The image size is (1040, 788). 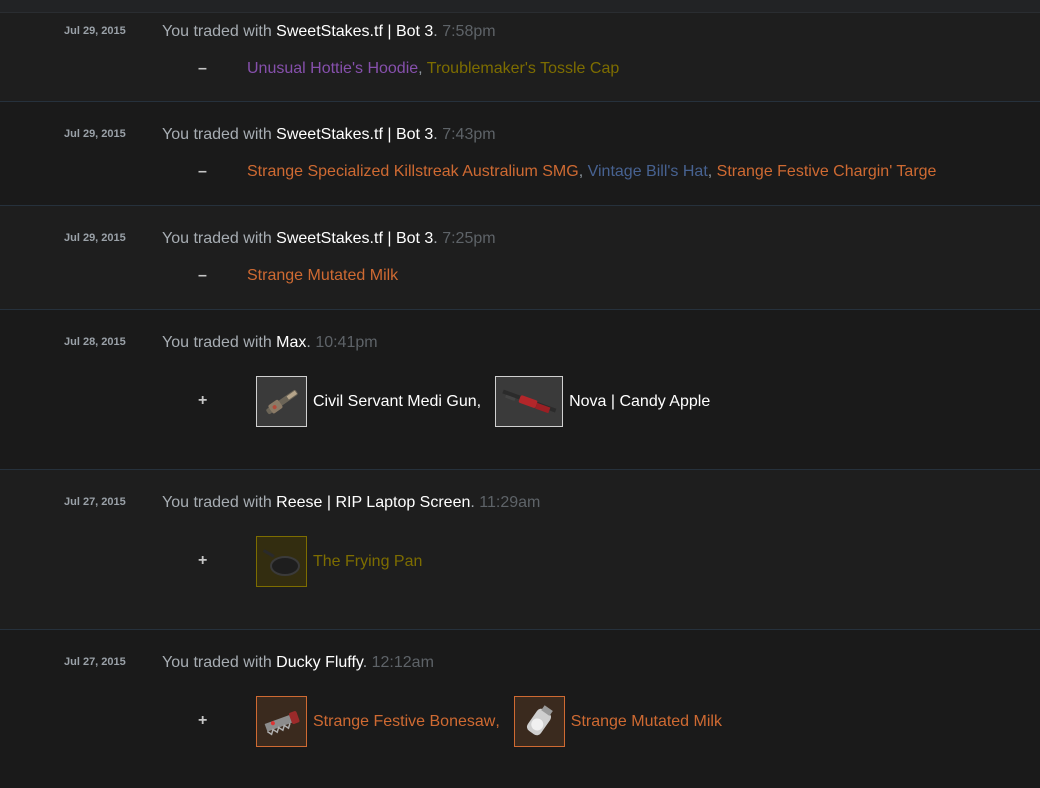 I want to click on item-entry: Strange Festive Bonesaw,, so click(x=378, y=721).